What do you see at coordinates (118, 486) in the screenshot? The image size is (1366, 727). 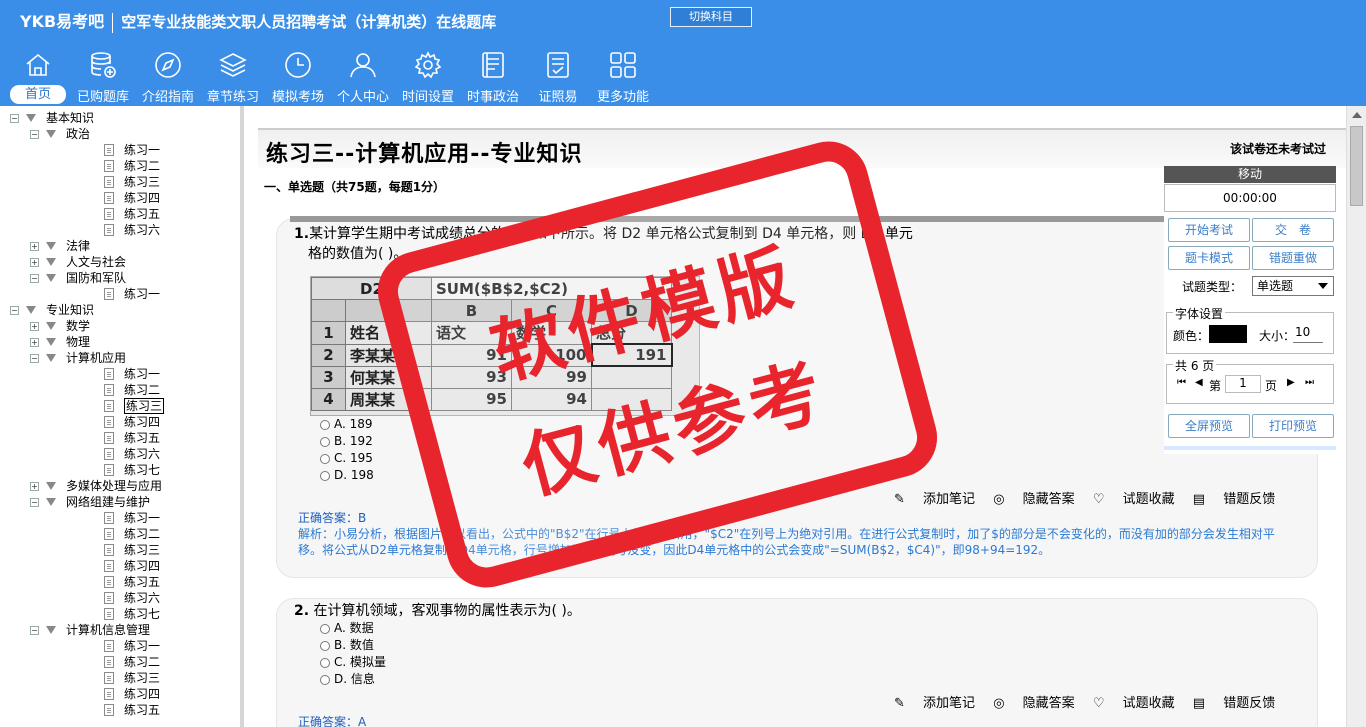 I see `tree-item-category: + 多媒体处理与应用` at bounding box center [118, 486].